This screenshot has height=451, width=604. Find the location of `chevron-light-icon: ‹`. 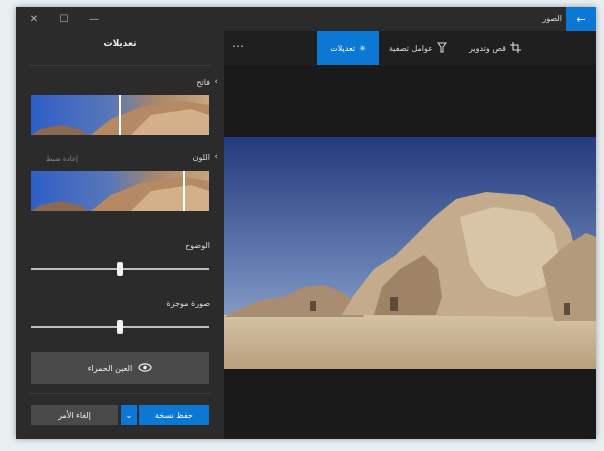

chevron-light-icon: ‹ is located at coordinates (216, 82).